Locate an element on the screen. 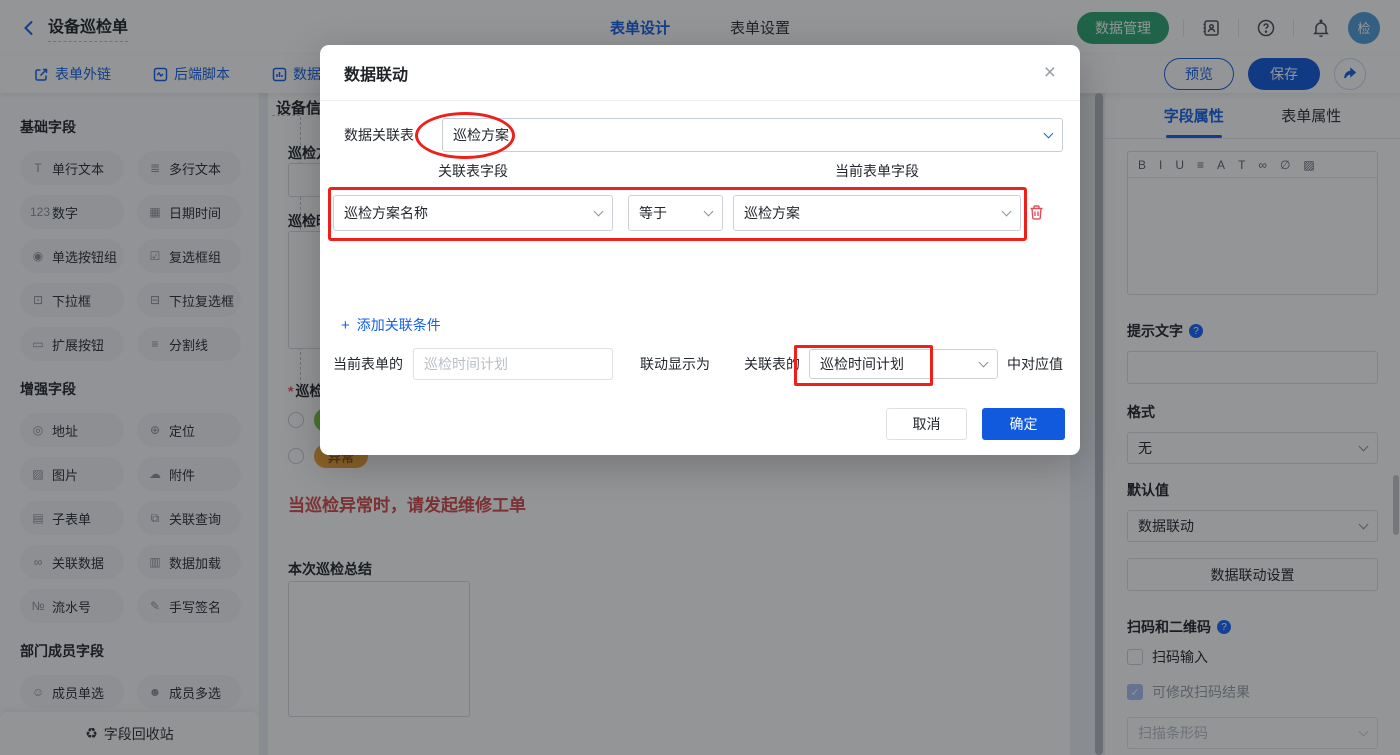 This screenshot has height=755, width=1400. condition-field-select: 巡检方案名称 is located at coordinates (473, 213).